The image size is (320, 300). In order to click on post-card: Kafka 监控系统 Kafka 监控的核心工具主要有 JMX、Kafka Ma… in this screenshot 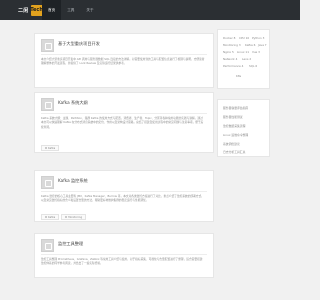, I will do `click(124, 196)`.